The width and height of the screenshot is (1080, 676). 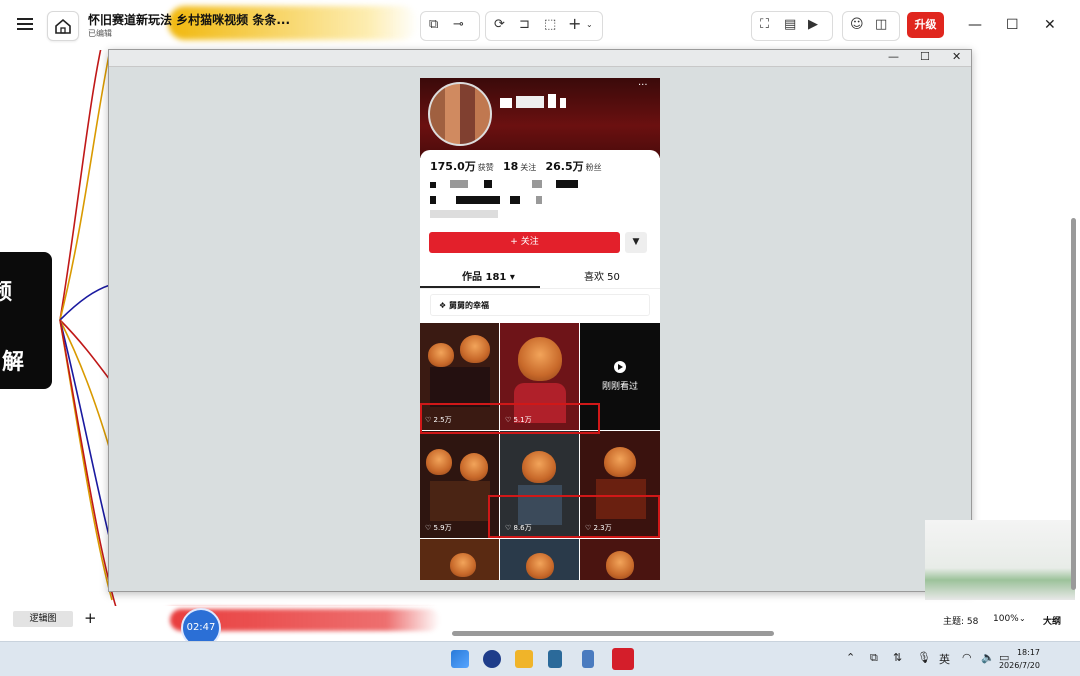 I want to click on float-maximize-icon: ☐, so click(x=925, y=56).